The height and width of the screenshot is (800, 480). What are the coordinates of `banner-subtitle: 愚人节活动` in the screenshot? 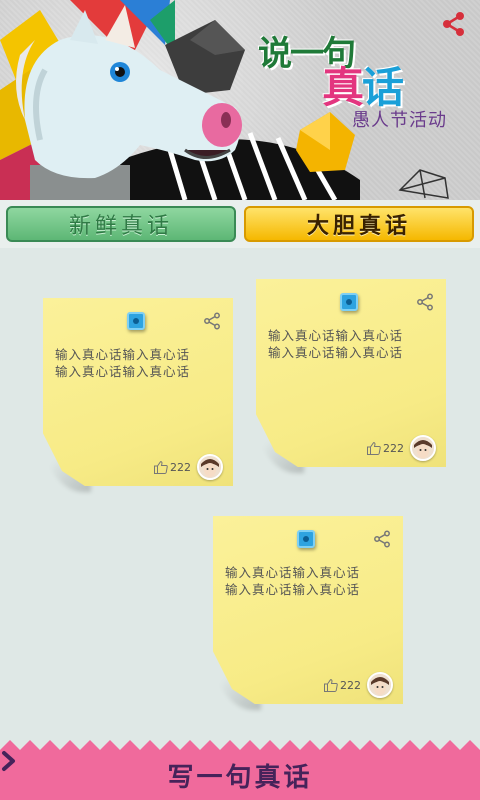 It's located at (399, 120).